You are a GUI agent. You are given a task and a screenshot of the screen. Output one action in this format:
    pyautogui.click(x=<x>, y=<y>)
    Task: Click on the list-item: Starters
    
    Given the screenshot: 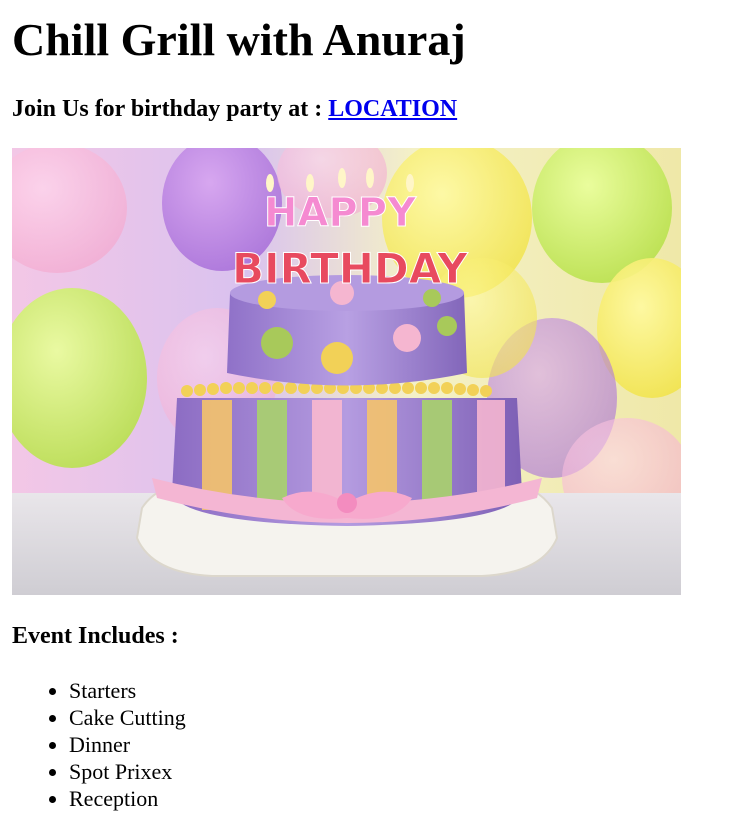 What is the action you would take?
    pyautogui.click(x=390, y=690)
    